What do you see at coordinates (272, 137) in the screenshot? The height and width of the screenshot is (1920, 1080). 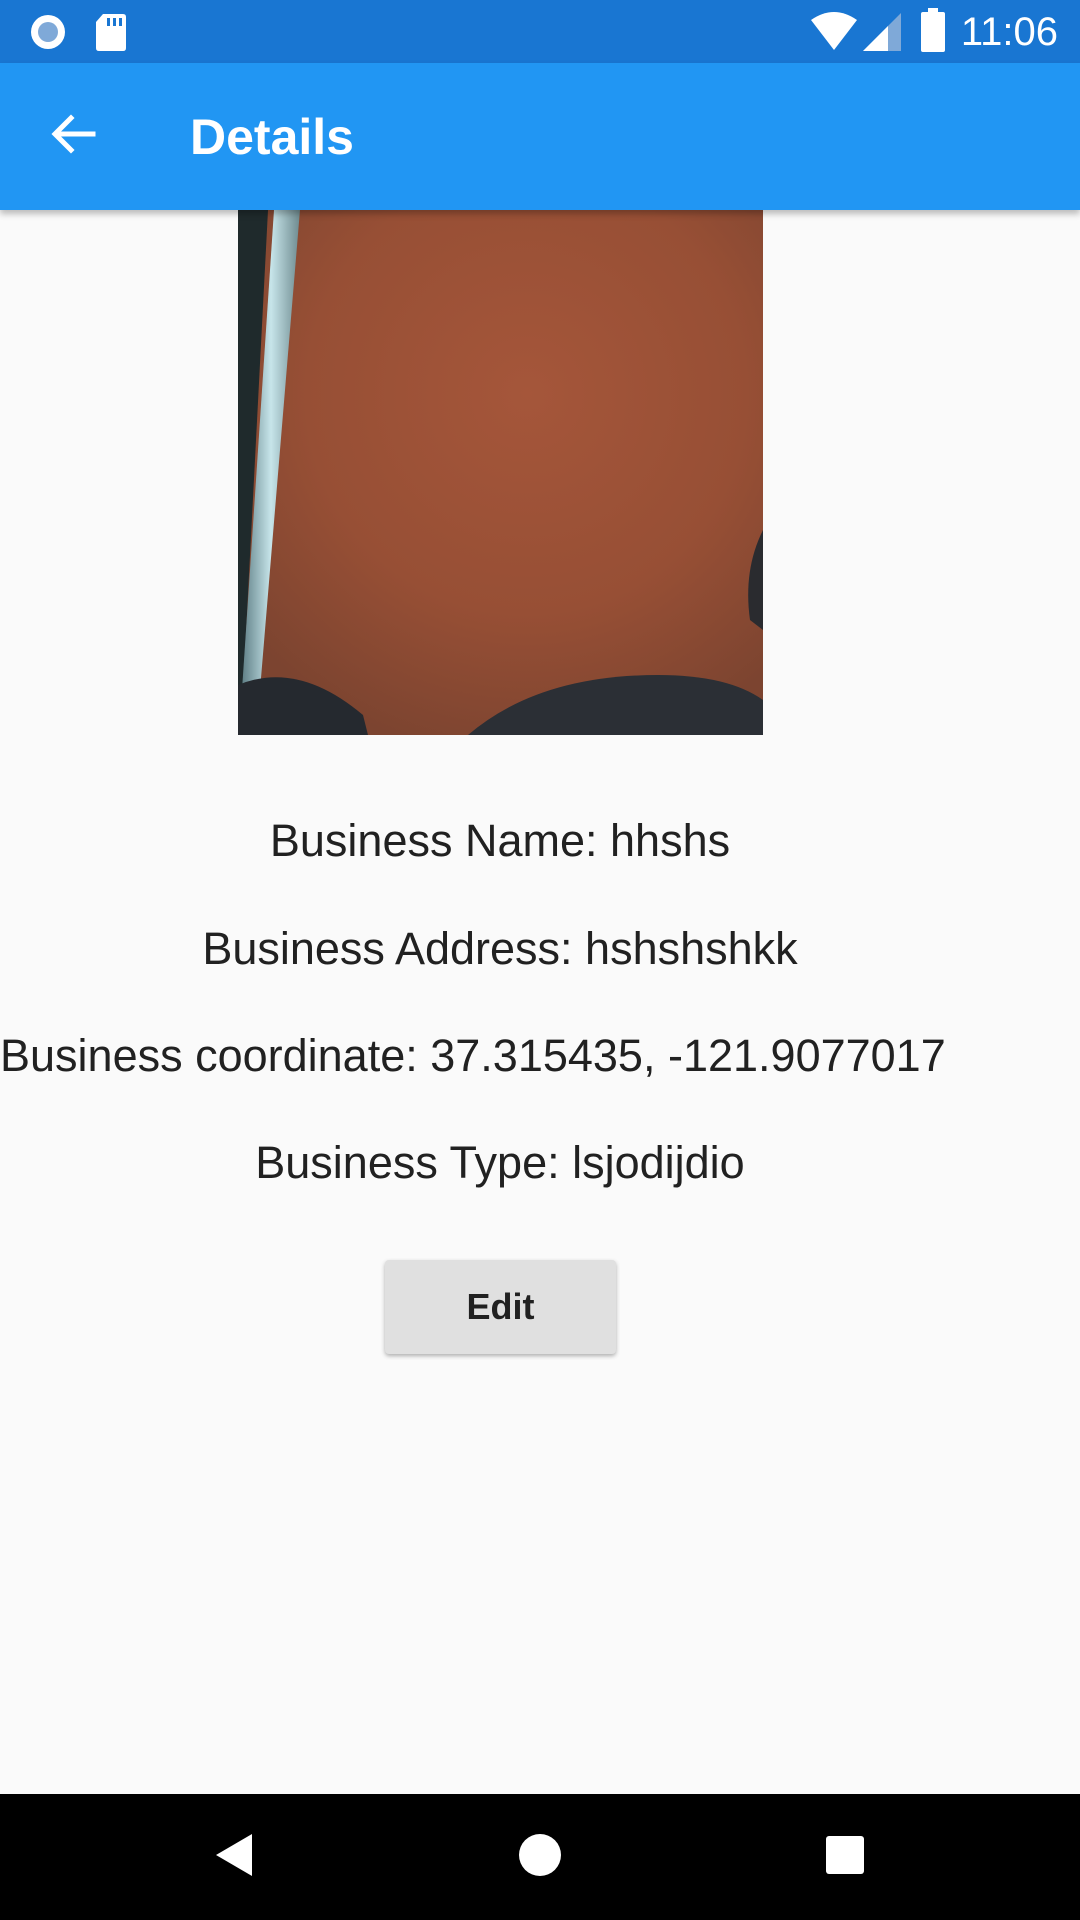 I see `page-title: Details` at bounding box center [272, 137].